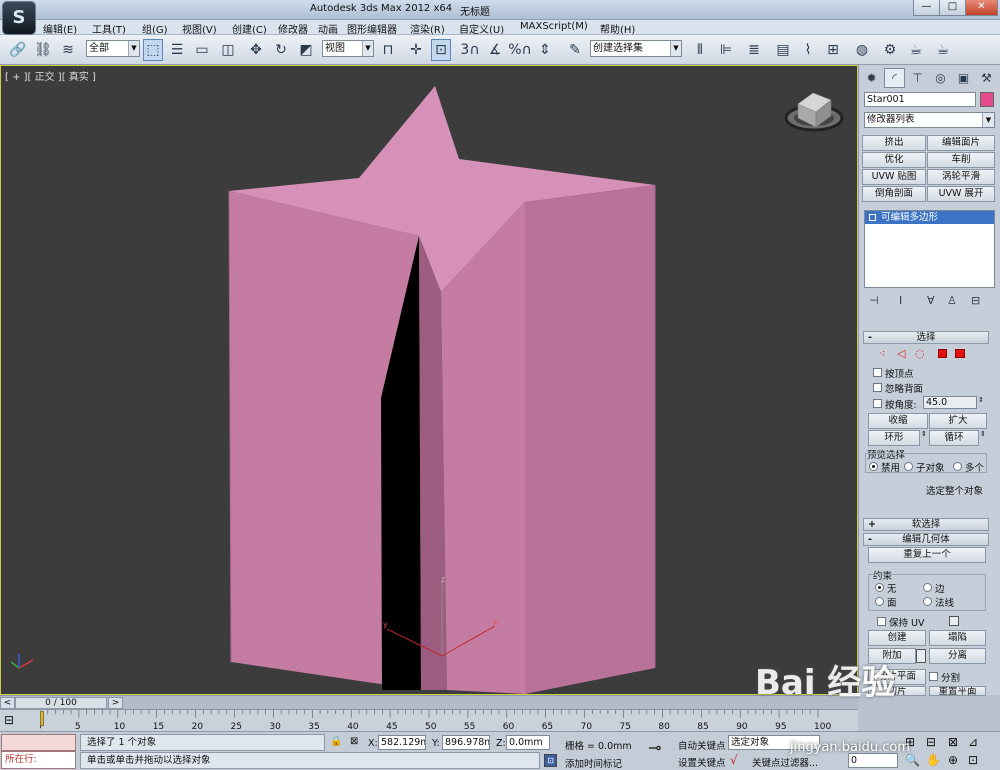 This screenshot has width=1000, height=770. What do you see at coordinates (38, 760) in the screenshot?
I see `maxscript-listener-output: 所在行:` at bounding box center [38, 760].